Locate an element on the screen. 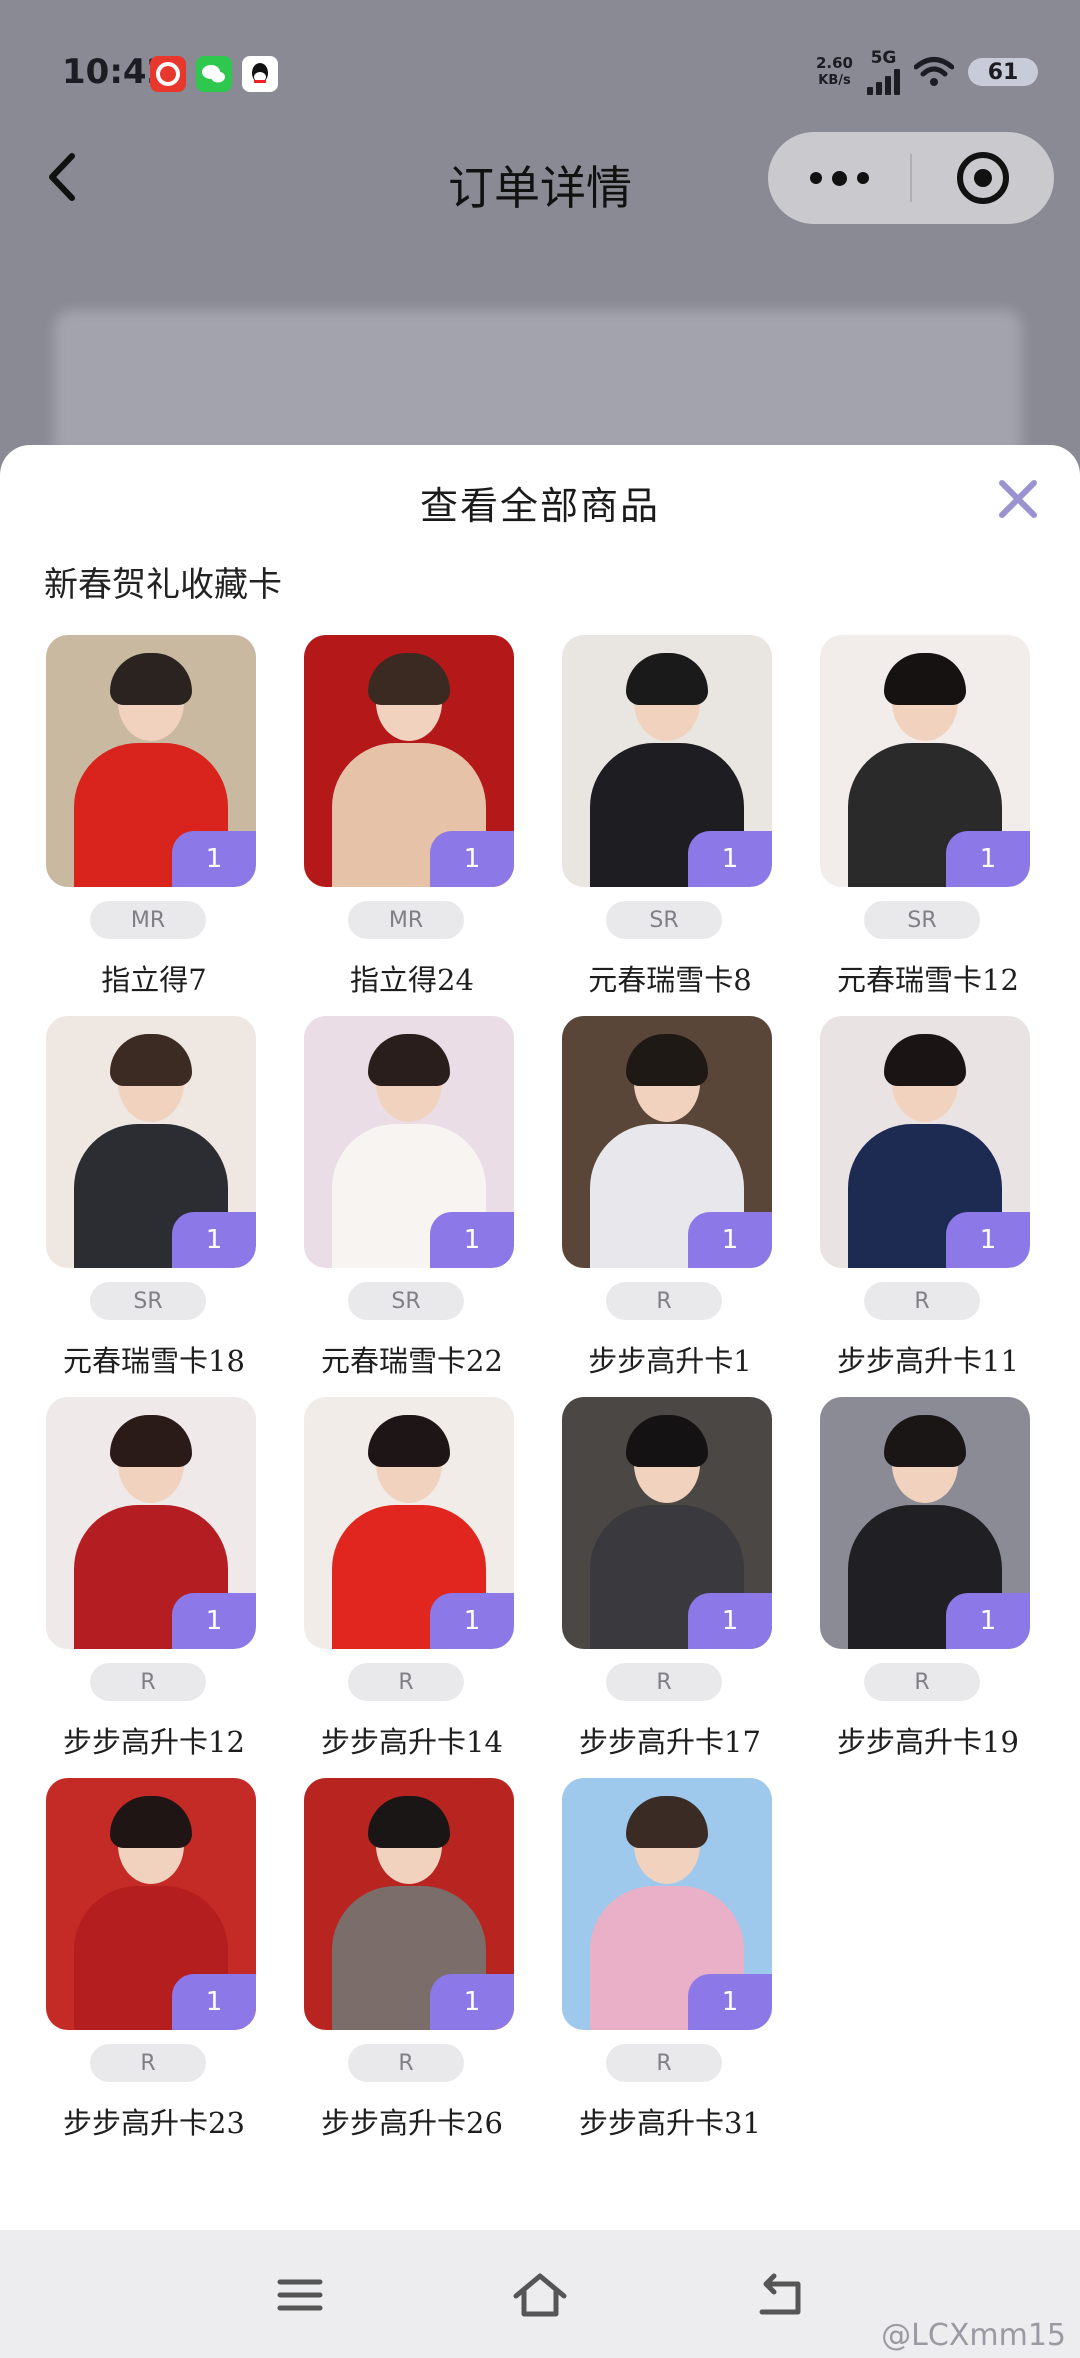 The height and width of the screenshot is (2358, 1080). battery-indicator: 61 is located at coordinates (1003, 72).